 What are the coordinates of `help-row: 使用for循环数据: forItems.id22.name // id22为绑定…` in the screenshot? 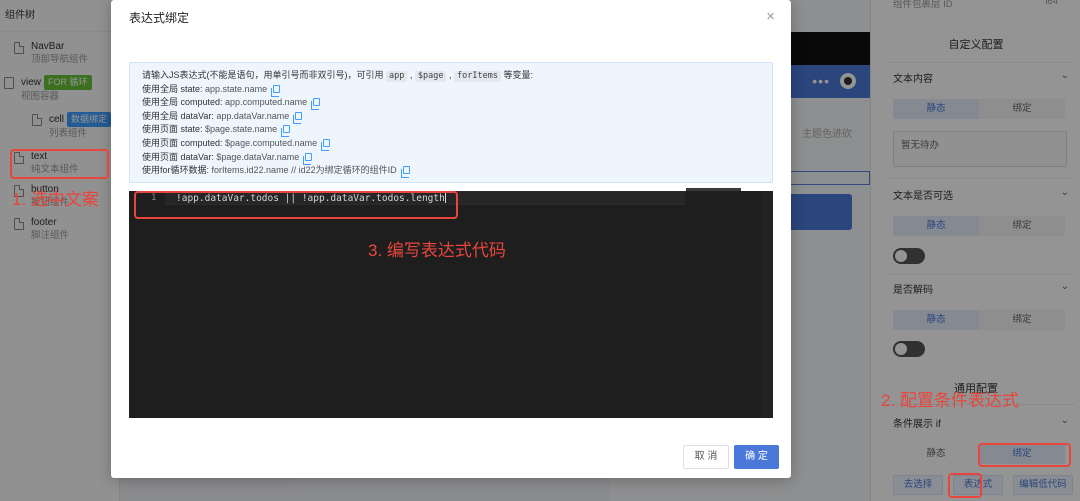 It's located at (451, 171).